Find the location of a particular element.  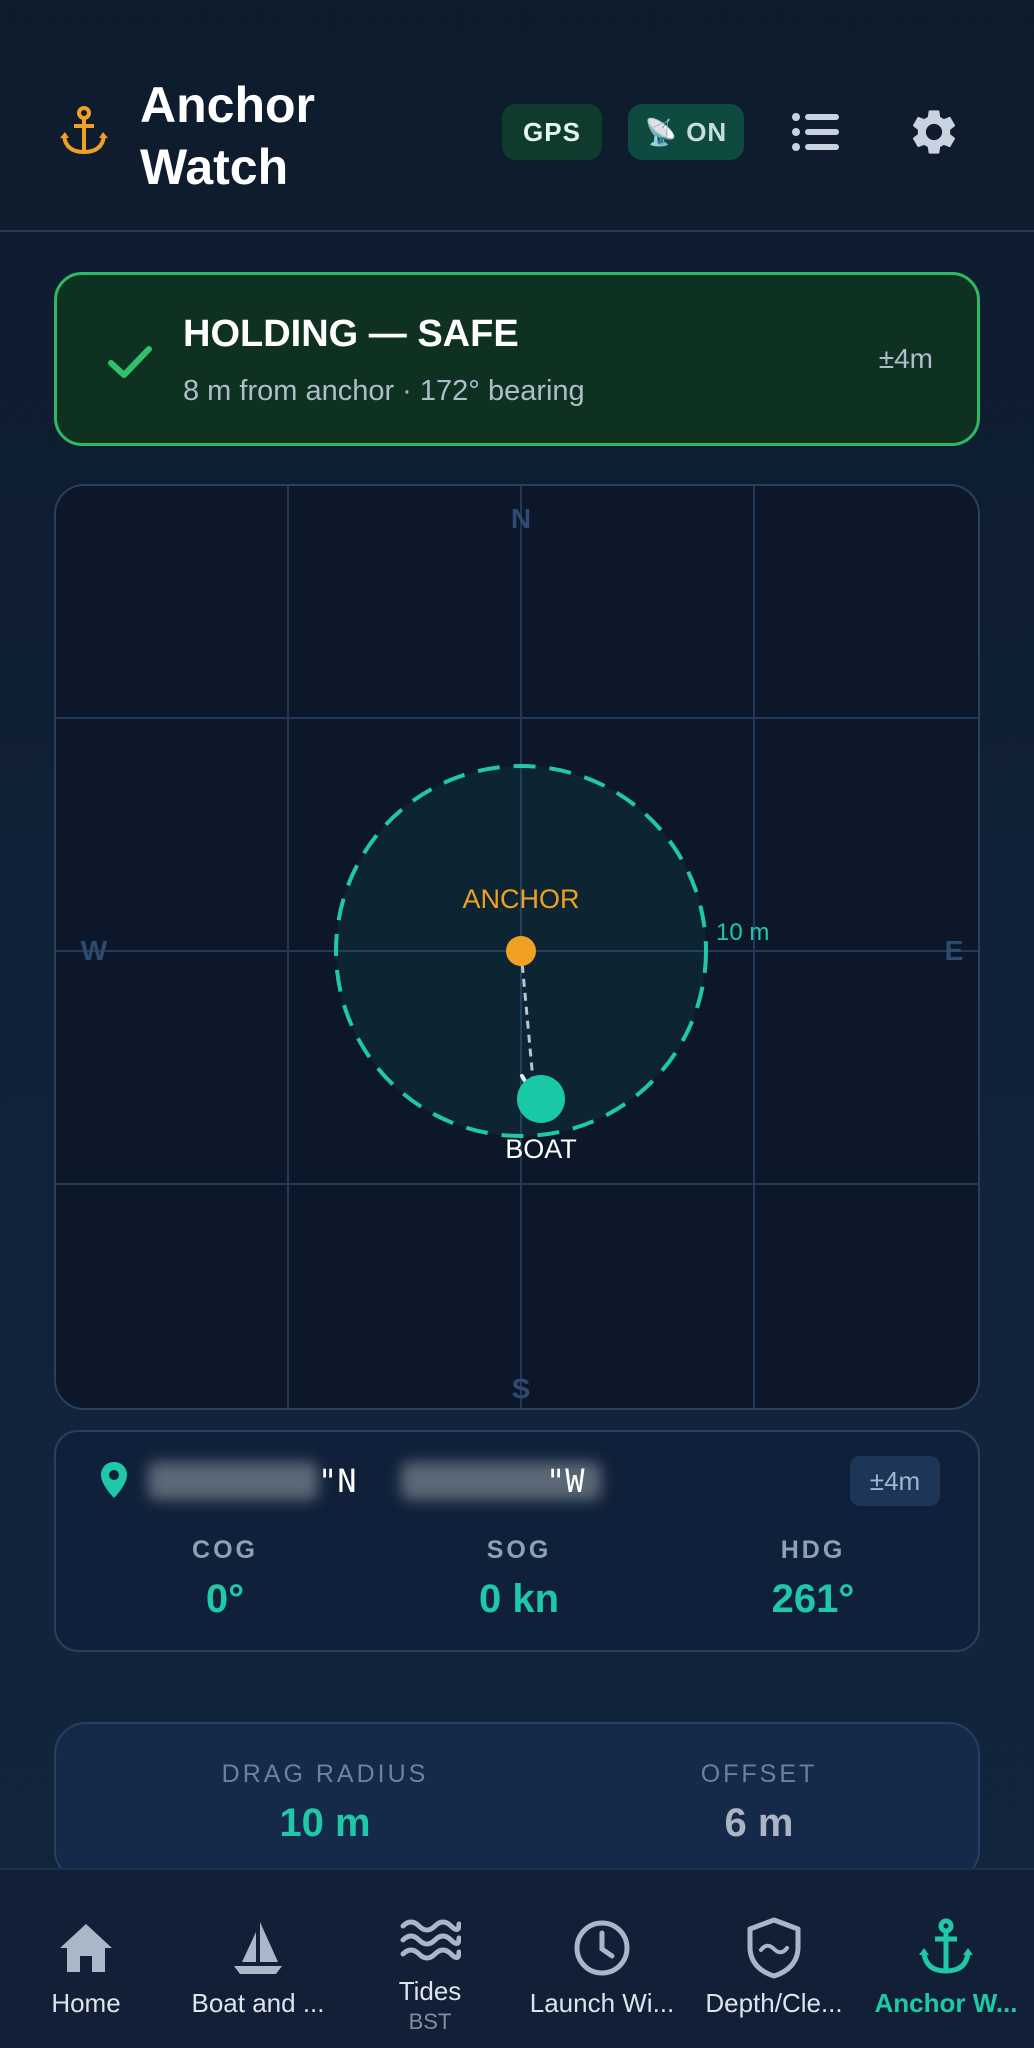

anchor-label: ANCHOR is located at coordinates (520, 899).